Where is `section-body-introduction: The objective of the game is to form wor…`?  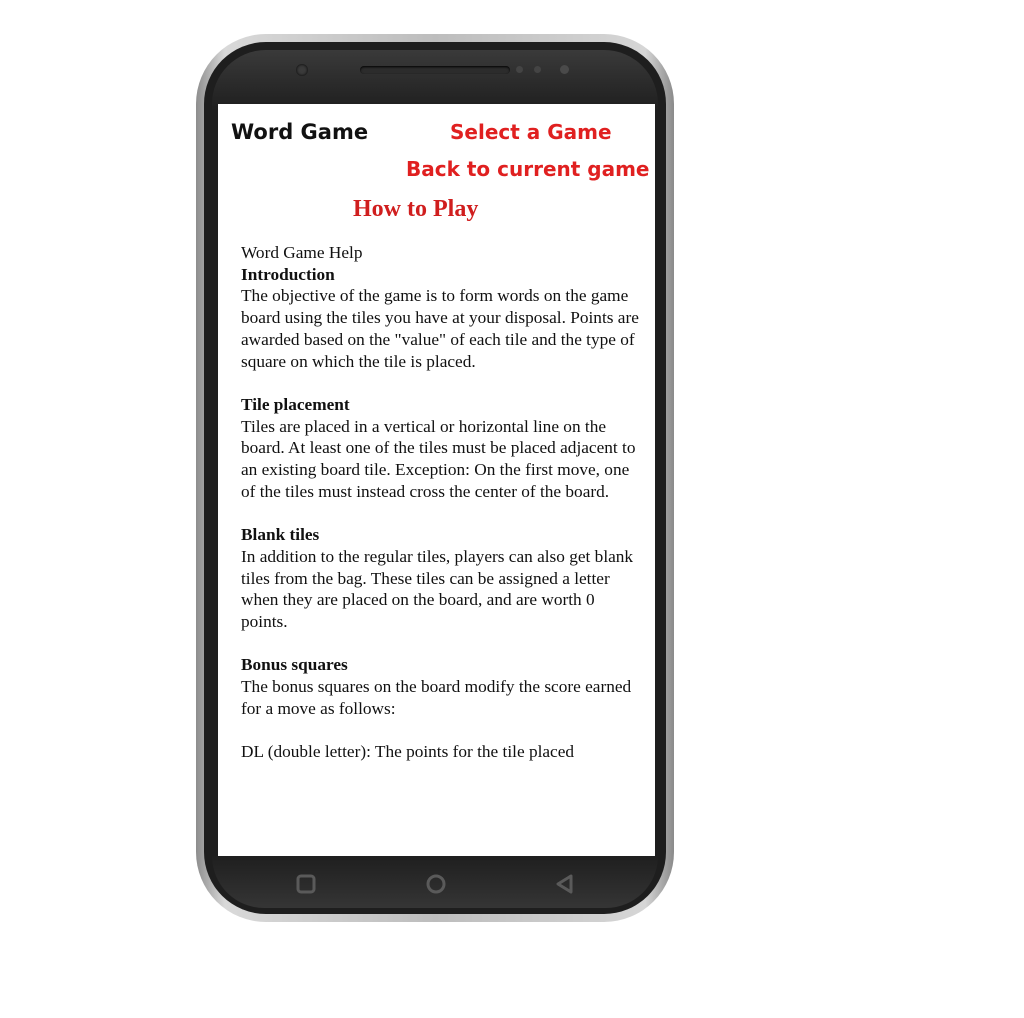 section-body-introduction: The objective of the game is to form wor… is located at coordinates (440, 328).